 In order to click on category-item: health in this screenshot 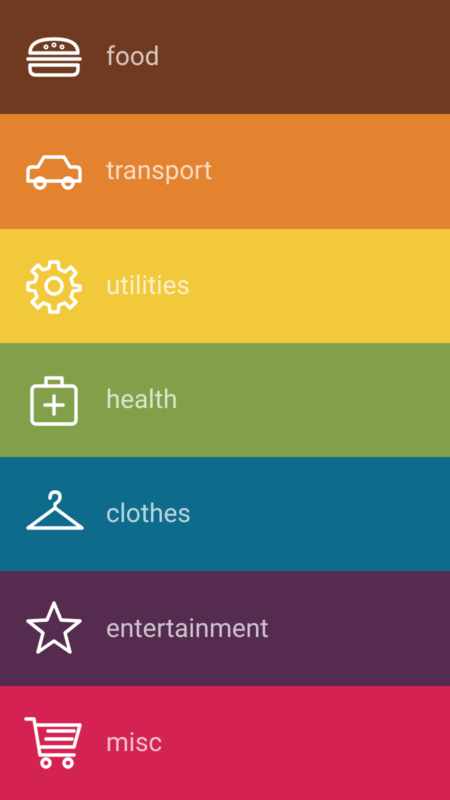, I will do `click(225, 400)`.